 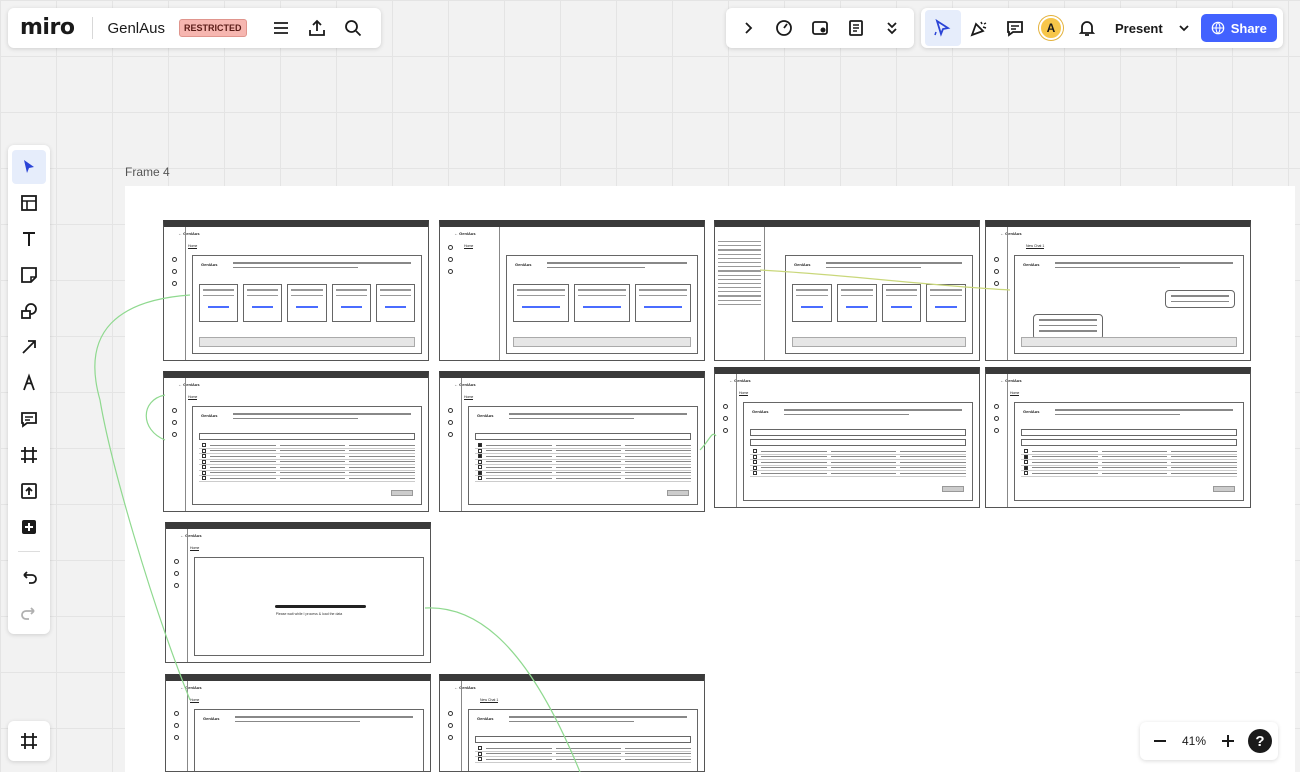 I want to click on frame-label: Frame 4, so click(x=147, y=172).